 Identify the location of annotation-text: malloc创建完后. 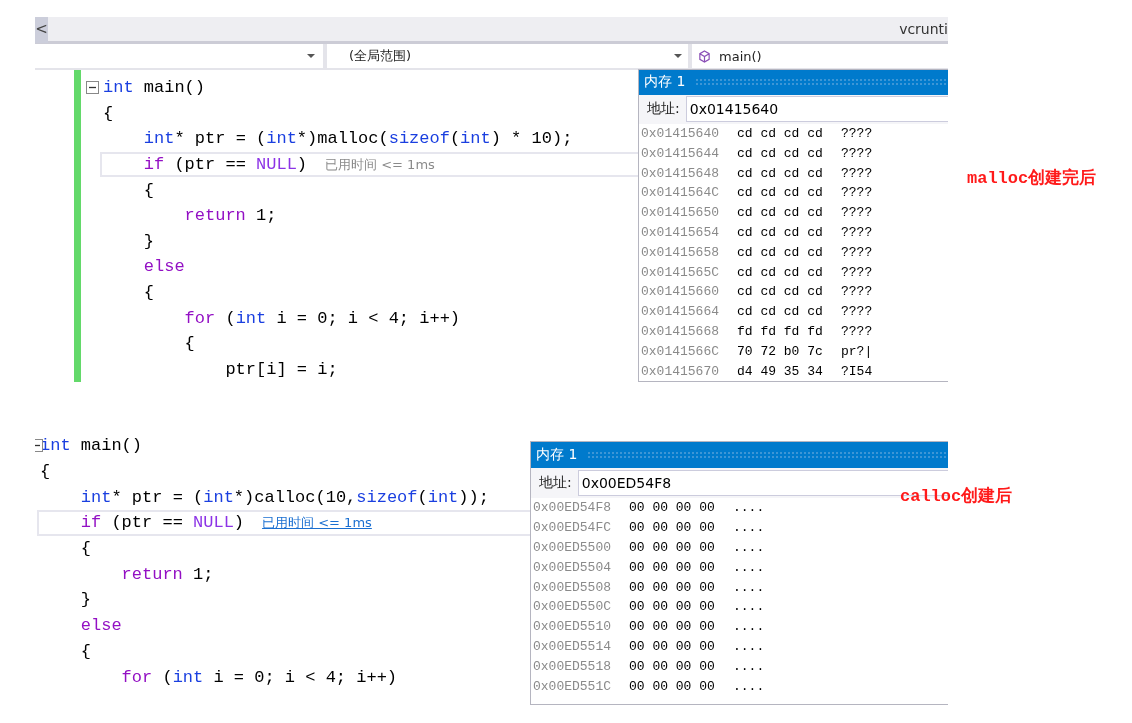
(1032, 178).